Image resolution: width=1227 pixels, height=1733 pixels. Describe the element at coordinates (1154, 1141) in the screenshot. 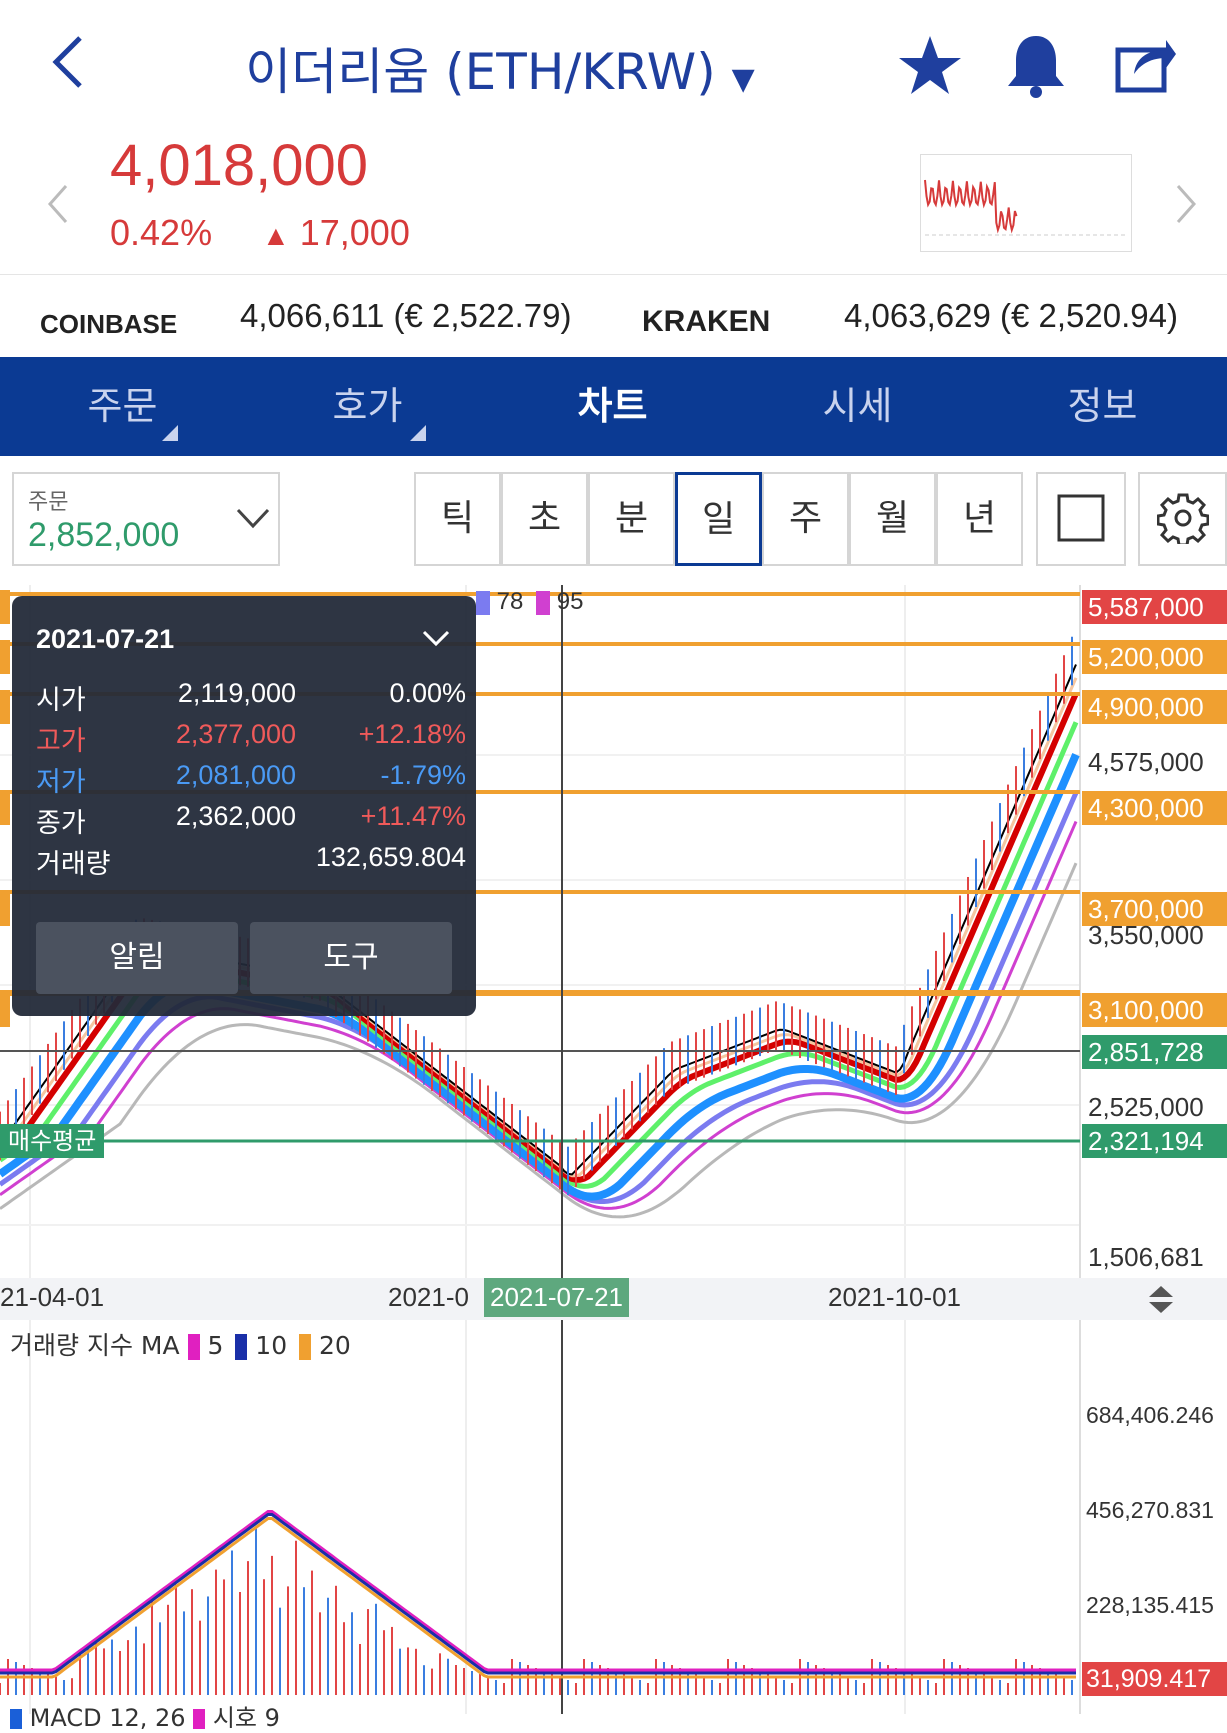

I see `price-label-avg: 2,321,194` at that location.